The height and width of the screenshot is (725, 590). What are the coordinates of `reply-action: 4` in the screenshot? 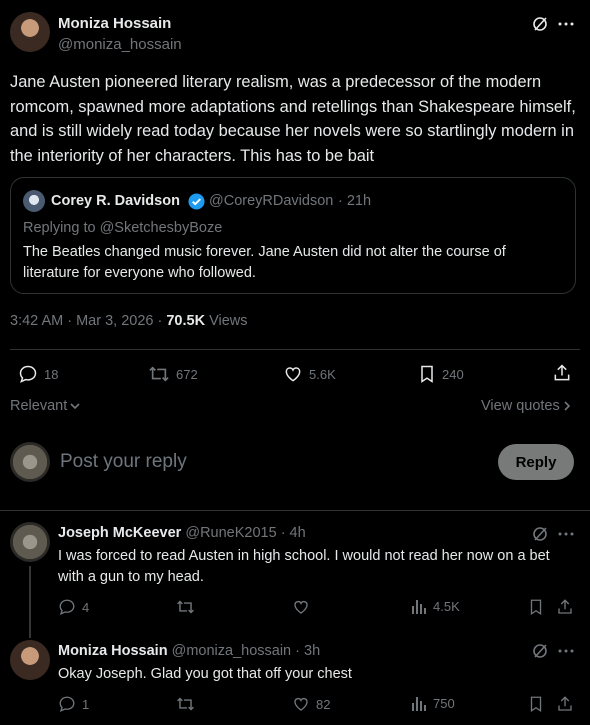 It's located at (73, 607).